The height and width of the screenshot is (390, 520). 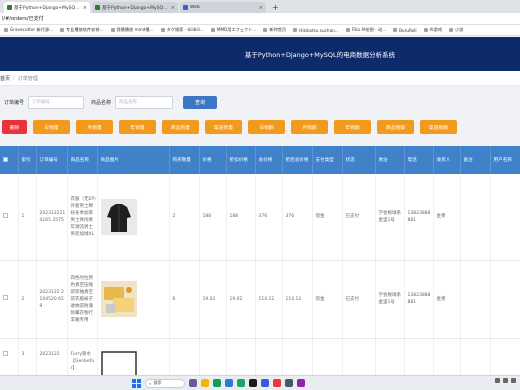 What do you see at coordinates (253, 383) in the screenshot?
I see `terminal-icon` at bounding box center [253, 383].